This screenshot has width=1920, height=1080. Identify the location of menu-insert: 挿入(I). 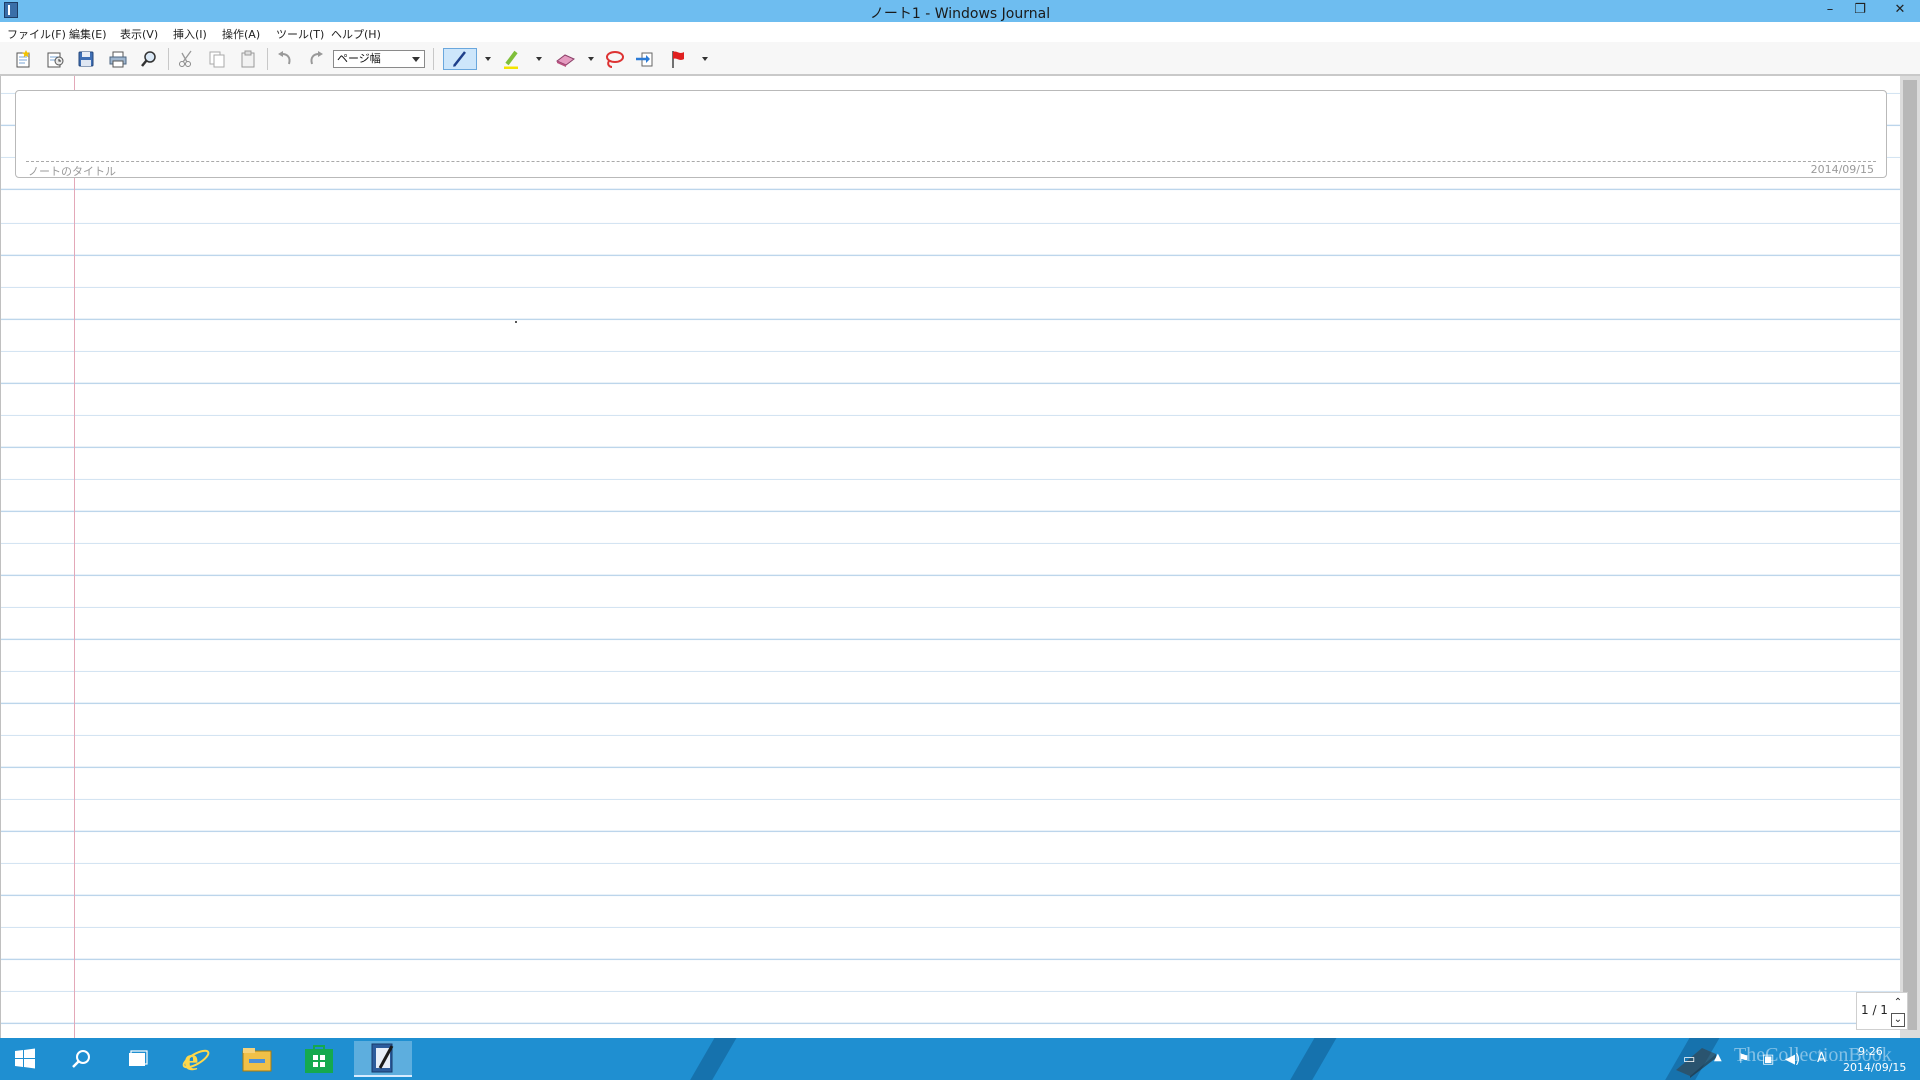
(190, 34).